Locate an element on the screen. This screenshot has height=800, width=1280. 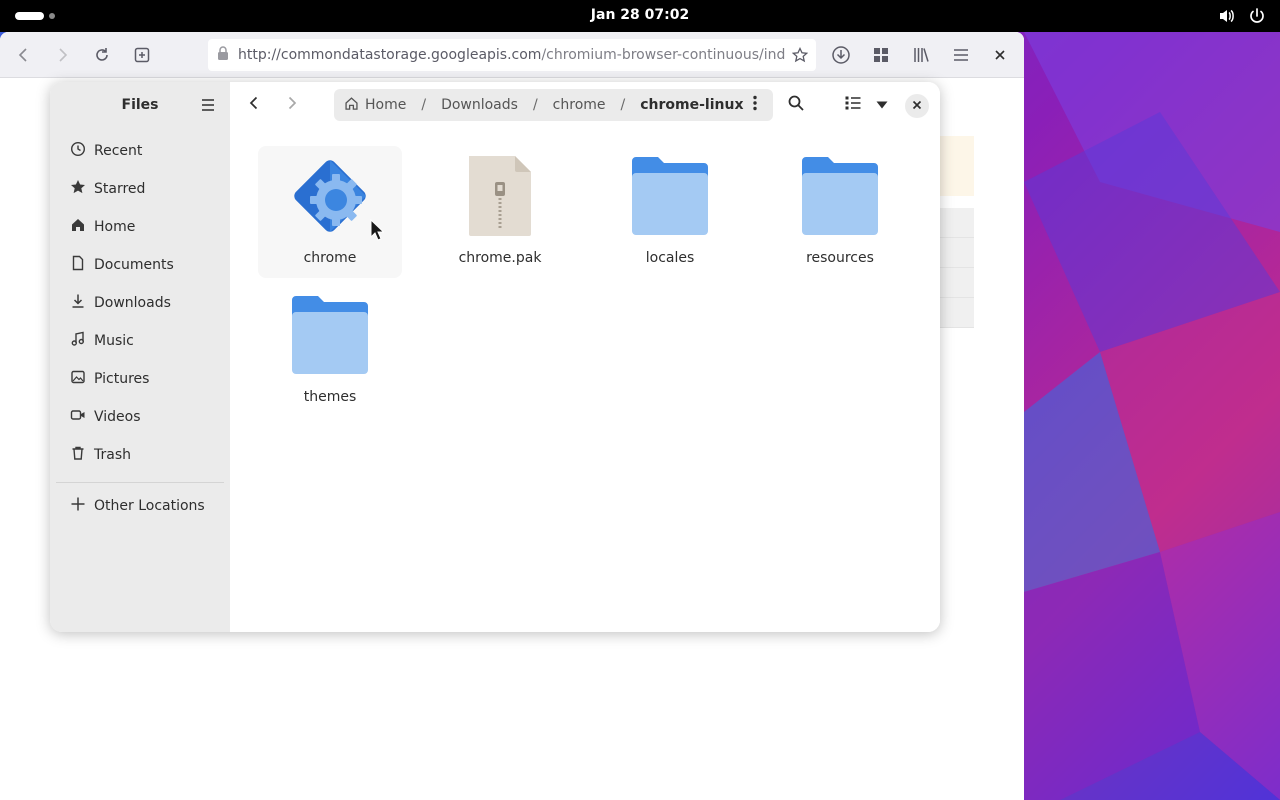
video-icon is located at coordinates (82, 417).